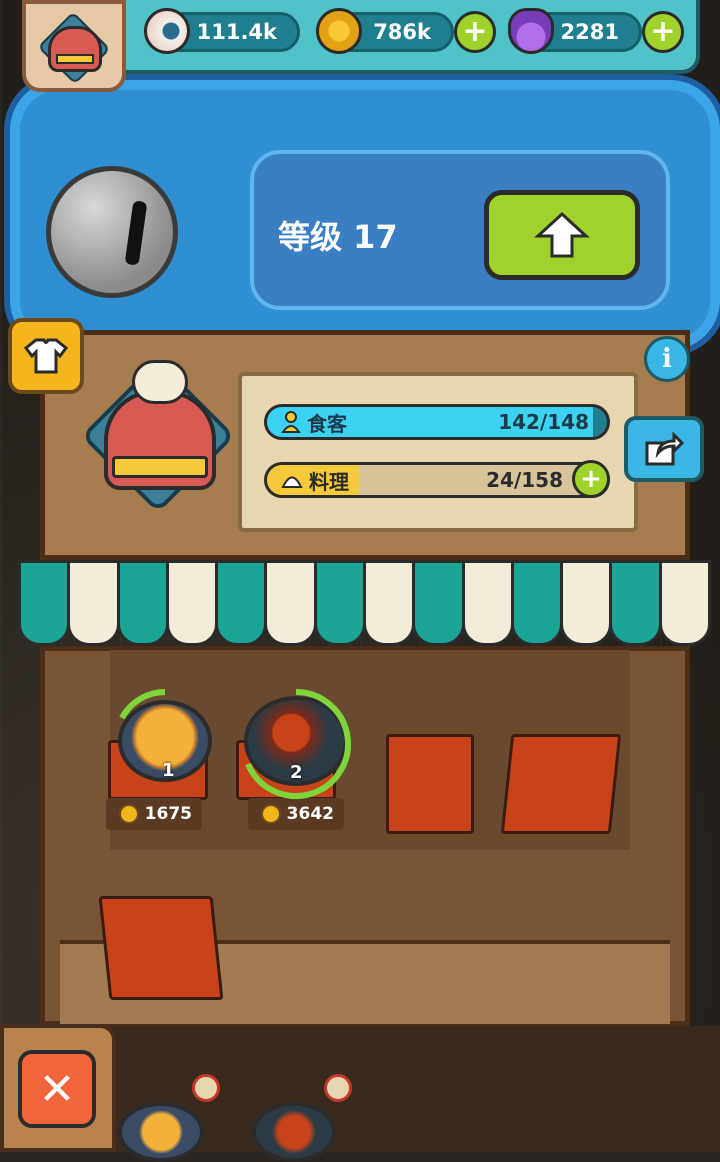 The height and width of the screenshot is (1162, 720). Describe the element at coordinates (329, 481) in the screenshot. I see `dishes-label: 料理` at that location.